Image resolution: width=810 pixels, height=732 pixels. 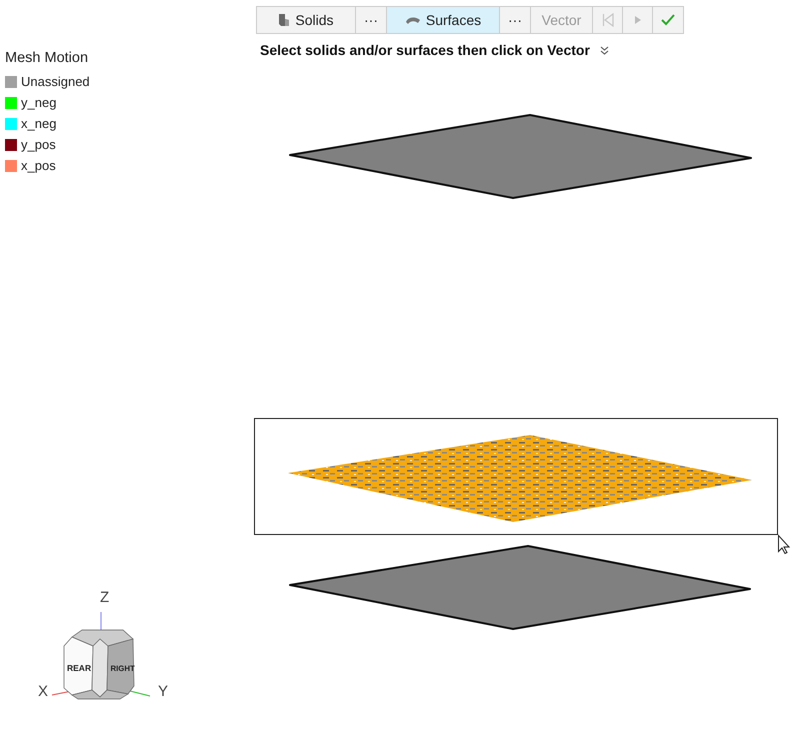 I want to click on surface-icon, so click(x=412, y=20).